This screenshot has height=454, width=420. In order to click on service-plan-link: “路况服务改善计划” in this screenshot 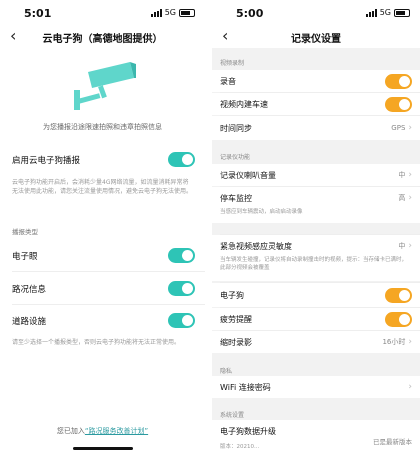, I will do `click(116, 431)`.